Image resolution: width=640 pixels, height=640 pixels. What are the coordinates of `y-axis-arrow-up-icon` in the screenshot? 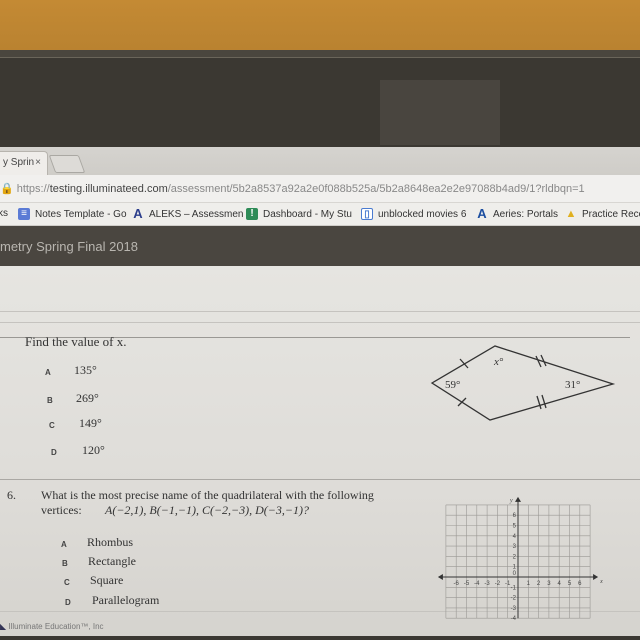 It's located at (518, 499).